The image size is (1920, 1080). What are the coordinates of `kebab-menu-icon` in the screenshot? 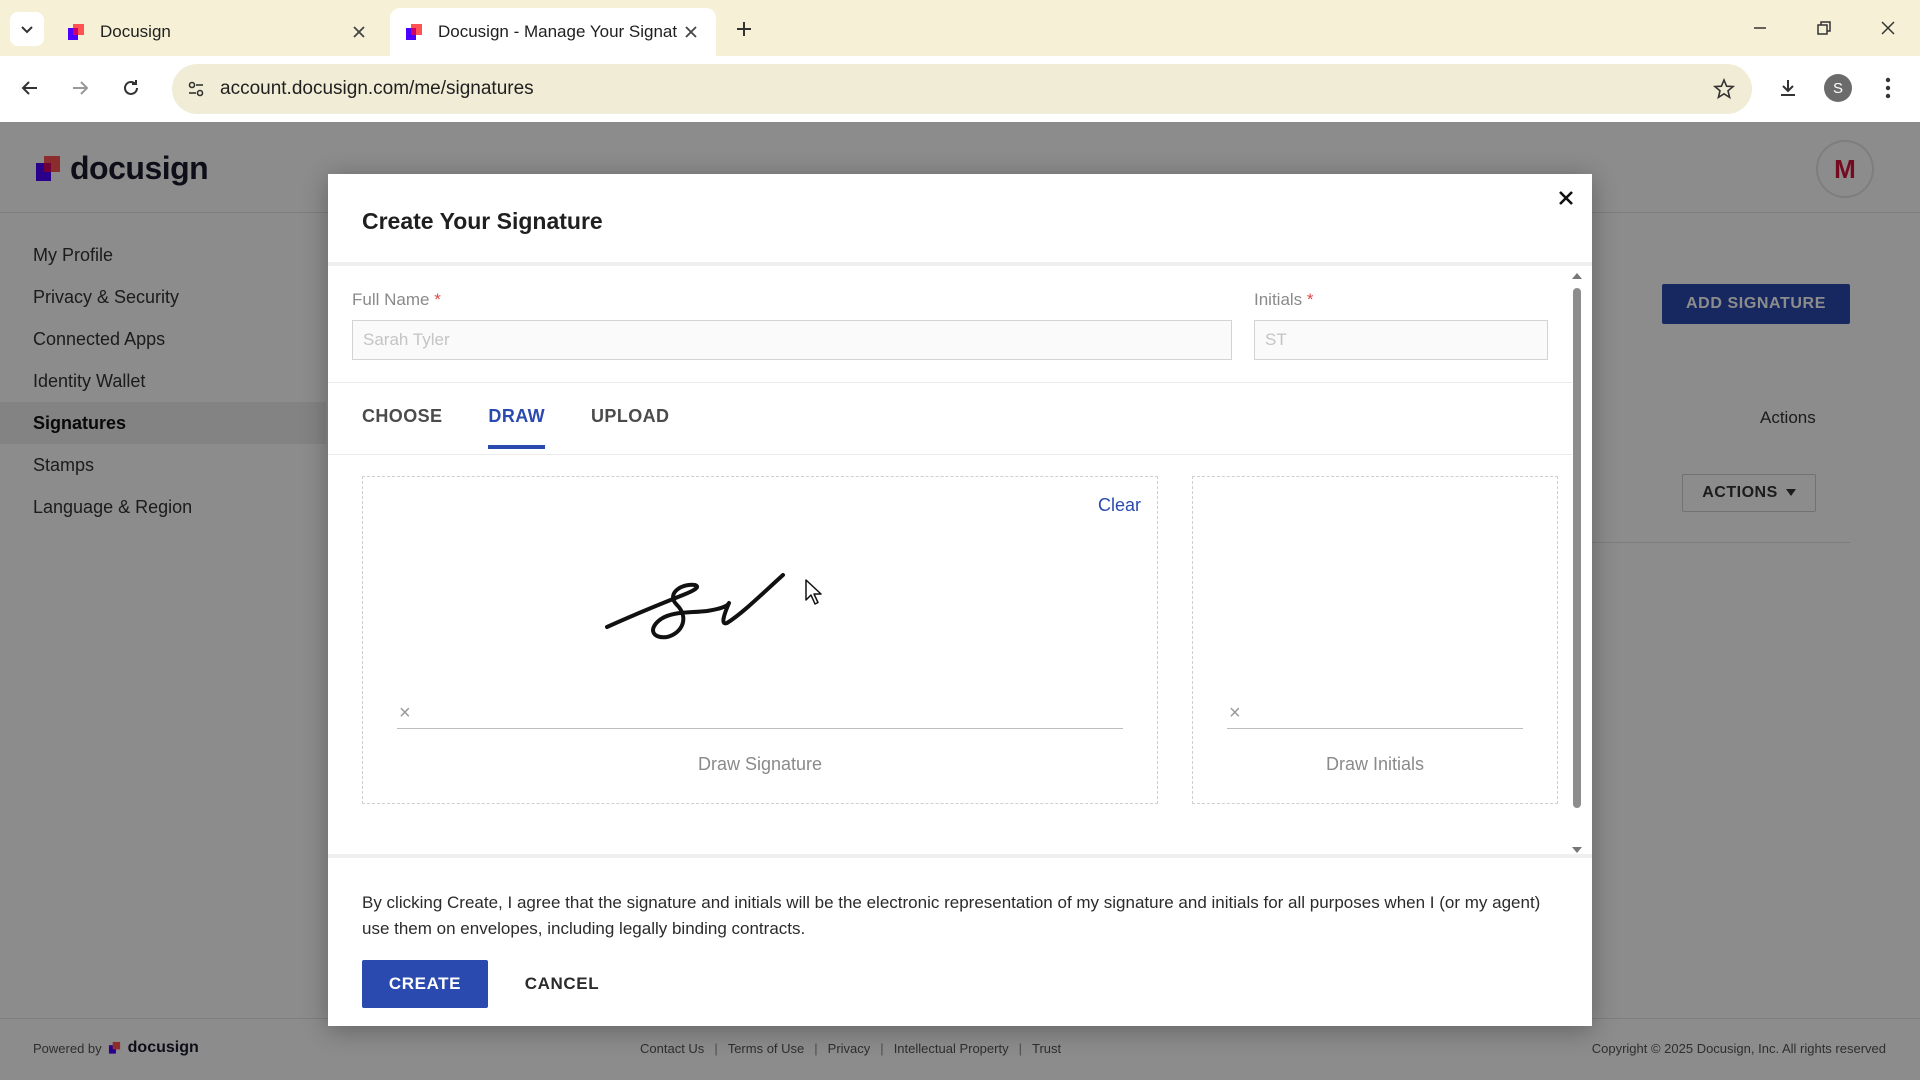 It's located at (1888, 88).